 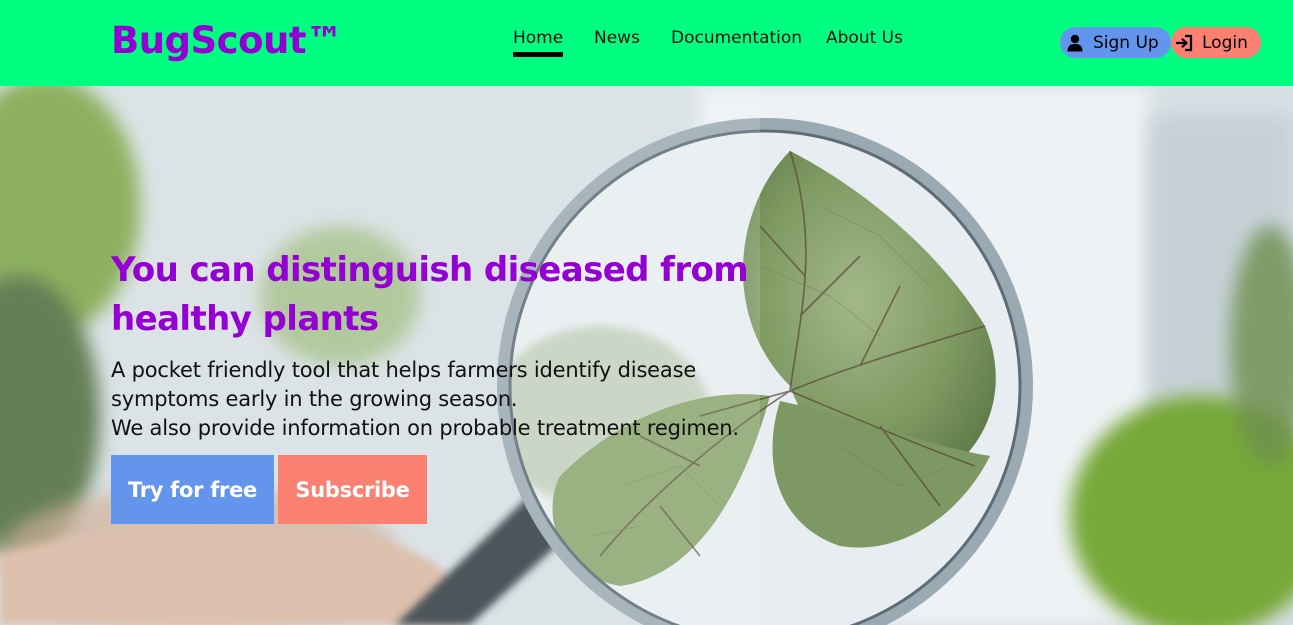 What do you see at coordinates (736, 38) in the screenshot?
I see `nav-item-documentation: Documentation` at bounding box center [736, 38].